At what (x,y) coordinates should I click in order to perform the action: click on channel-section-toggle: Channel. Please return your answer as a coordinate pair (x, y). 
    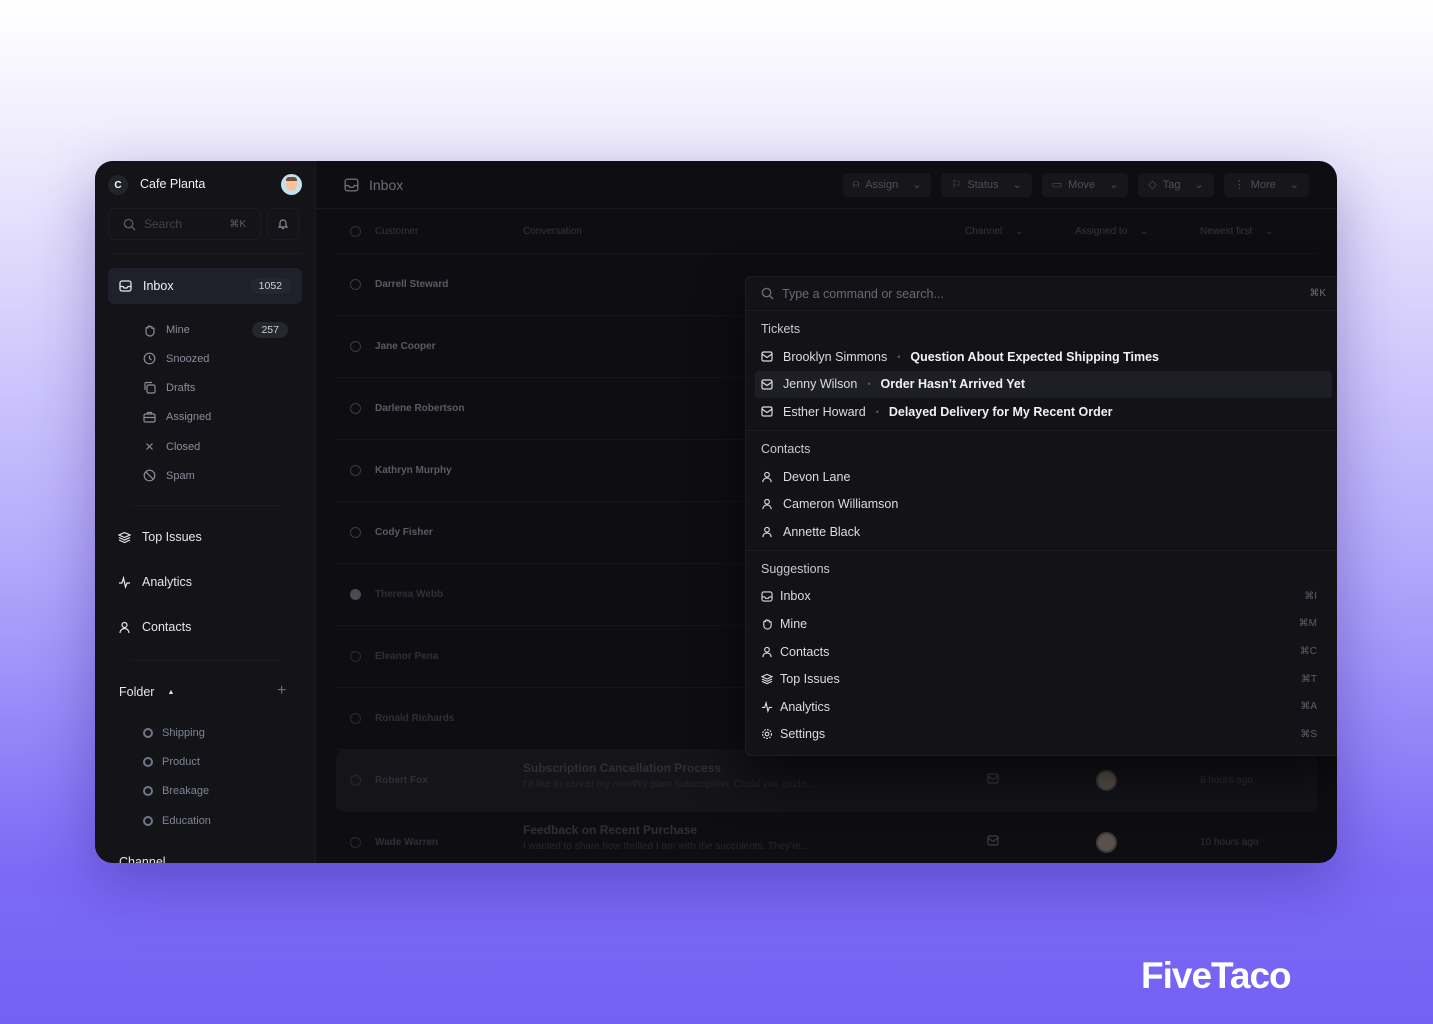
    Looking at the image, I should click on (142, 859).